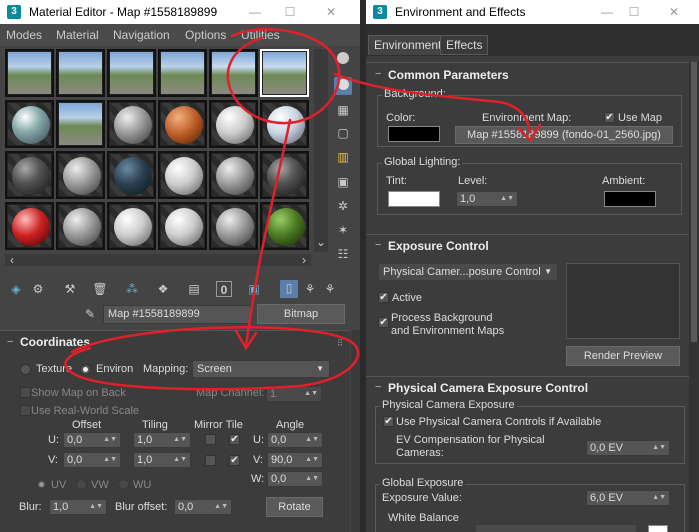 The height and width of the screenshot is (532, 699). Describe the element at coordinates (330, 289) in the screenshot. I see `go-forward-sibling-icon: ⚘` at that location.